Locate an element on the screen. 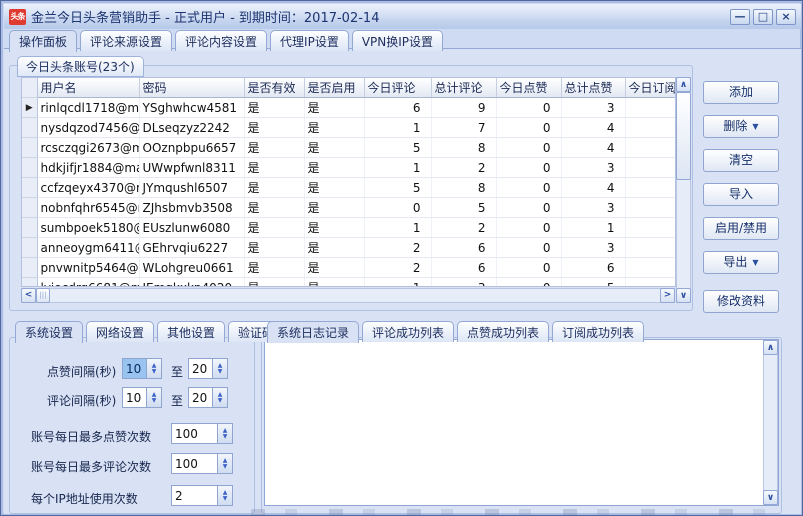 This screenshot has width=803, height=516. settings-tab-0: 系统设置 is located at coordinates (49, 332).